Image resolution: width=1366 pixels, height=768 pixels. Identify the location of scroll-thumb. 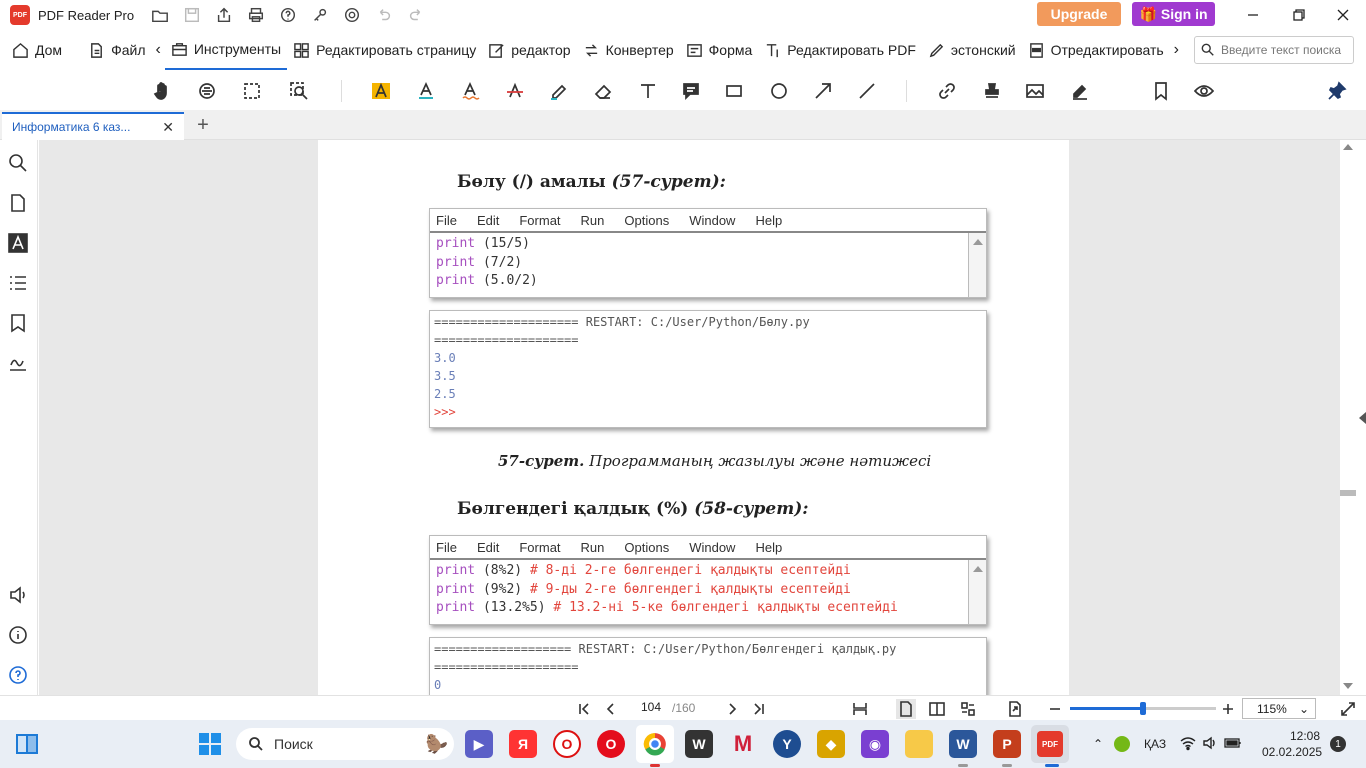
(1348, 493).